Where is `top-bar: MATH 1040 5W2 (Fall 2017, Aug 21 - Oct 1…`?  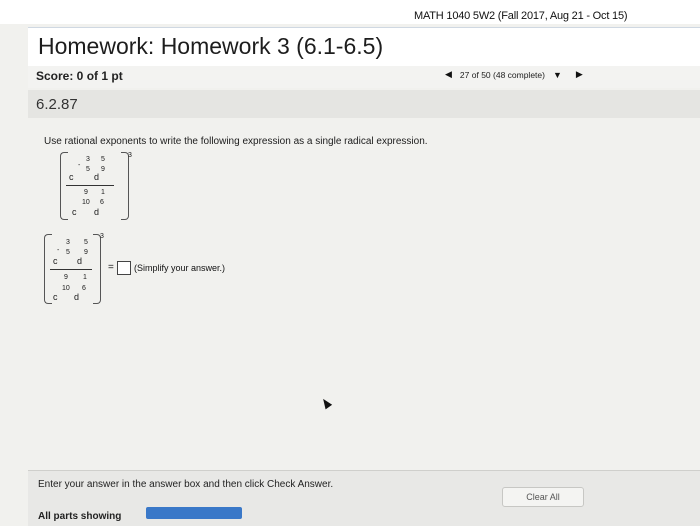 top-bar: MATH 1040 5W2 (Fall 2017, Aug 21 - Oct 1… is located at coordinates (350, 12).